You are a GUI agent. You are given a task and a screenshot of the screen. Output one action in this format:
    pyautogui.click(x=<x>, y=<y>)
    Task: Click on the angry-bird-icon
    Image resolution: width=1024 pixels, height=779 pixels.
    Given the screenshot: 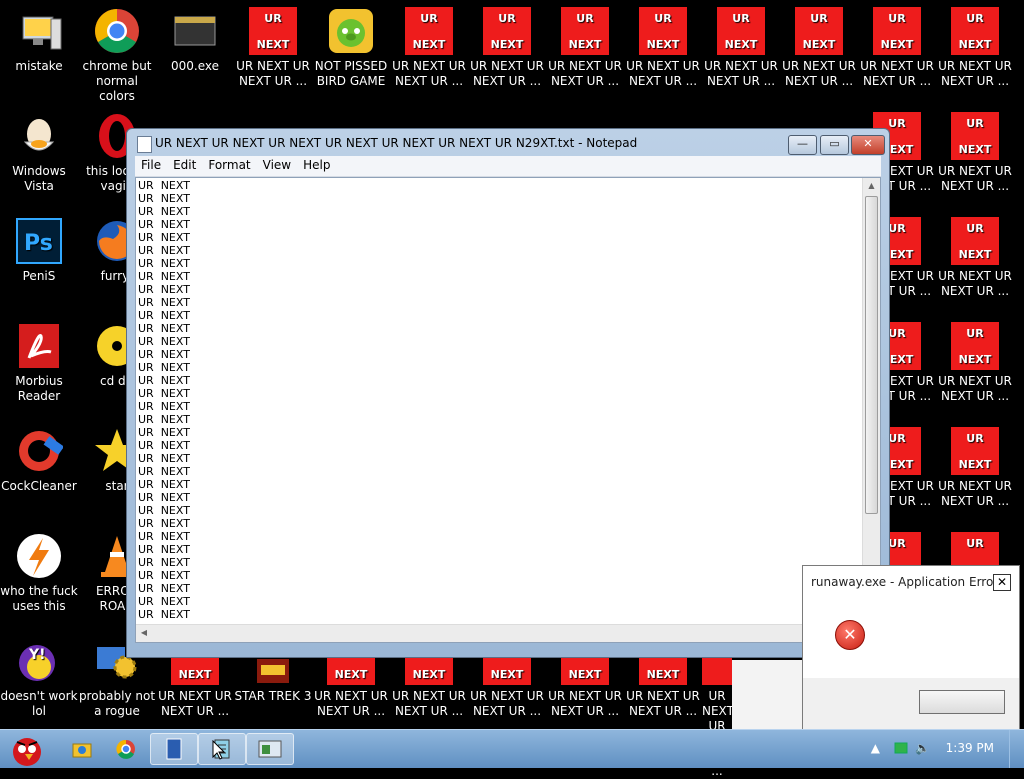 What is the action you would take?
    pyautogui.click(x=27, y=752)
    